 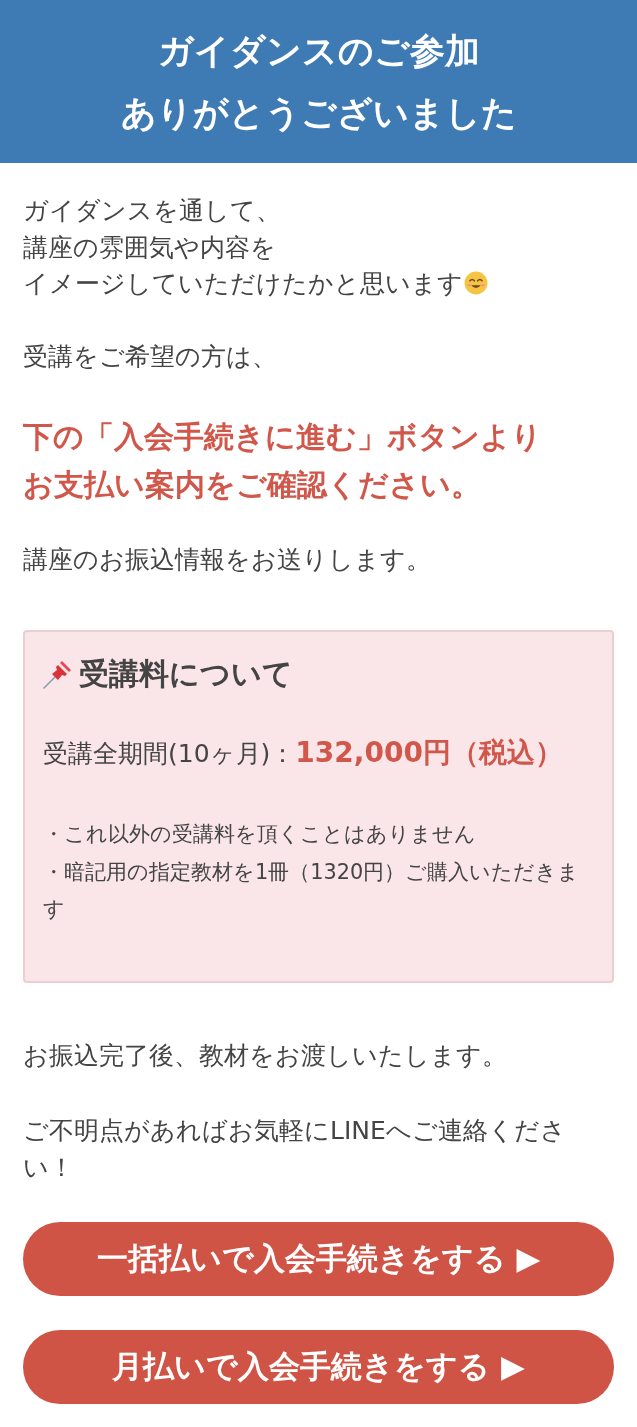 What do you see at coordinates (476, 283) in the screenshot?
I see `smiling-face-icon` at bounding box center [476, 283].